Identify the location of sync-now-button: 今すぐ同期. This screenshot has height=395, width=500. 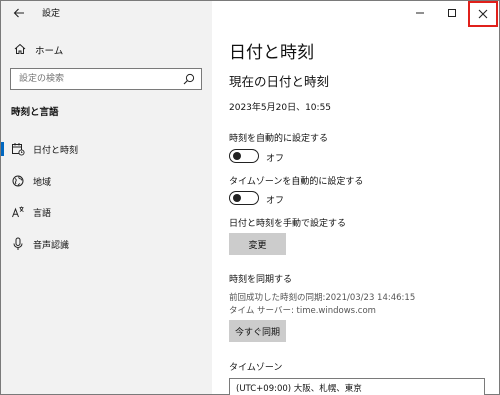
(257, 331).